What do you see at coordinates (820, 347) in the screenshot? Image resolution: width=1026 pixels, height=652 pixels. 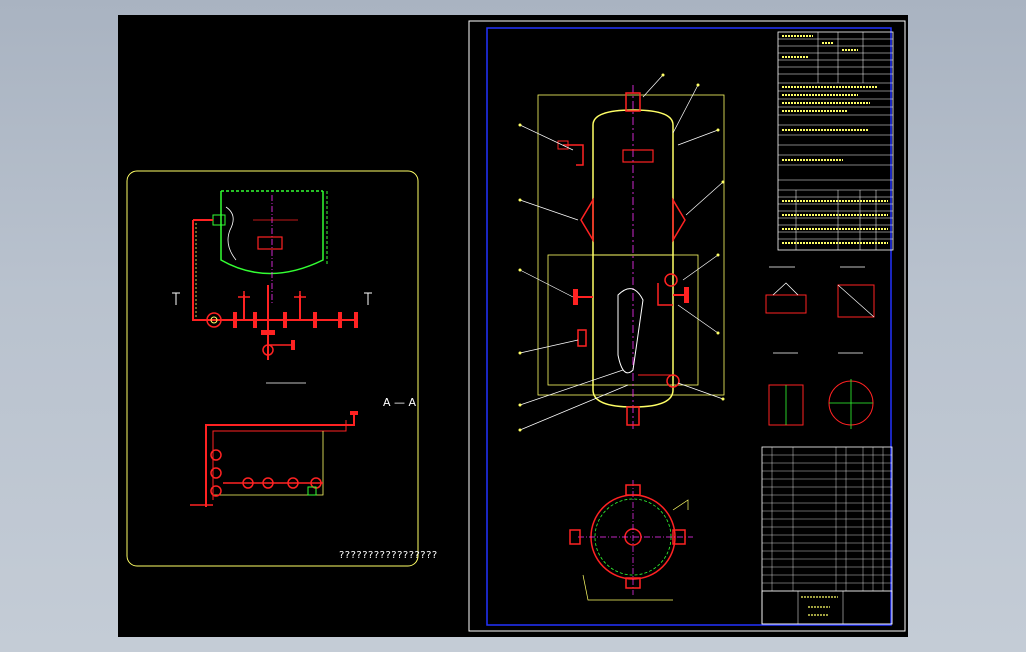 I see `detail-views` at bounding box center [820, 347].